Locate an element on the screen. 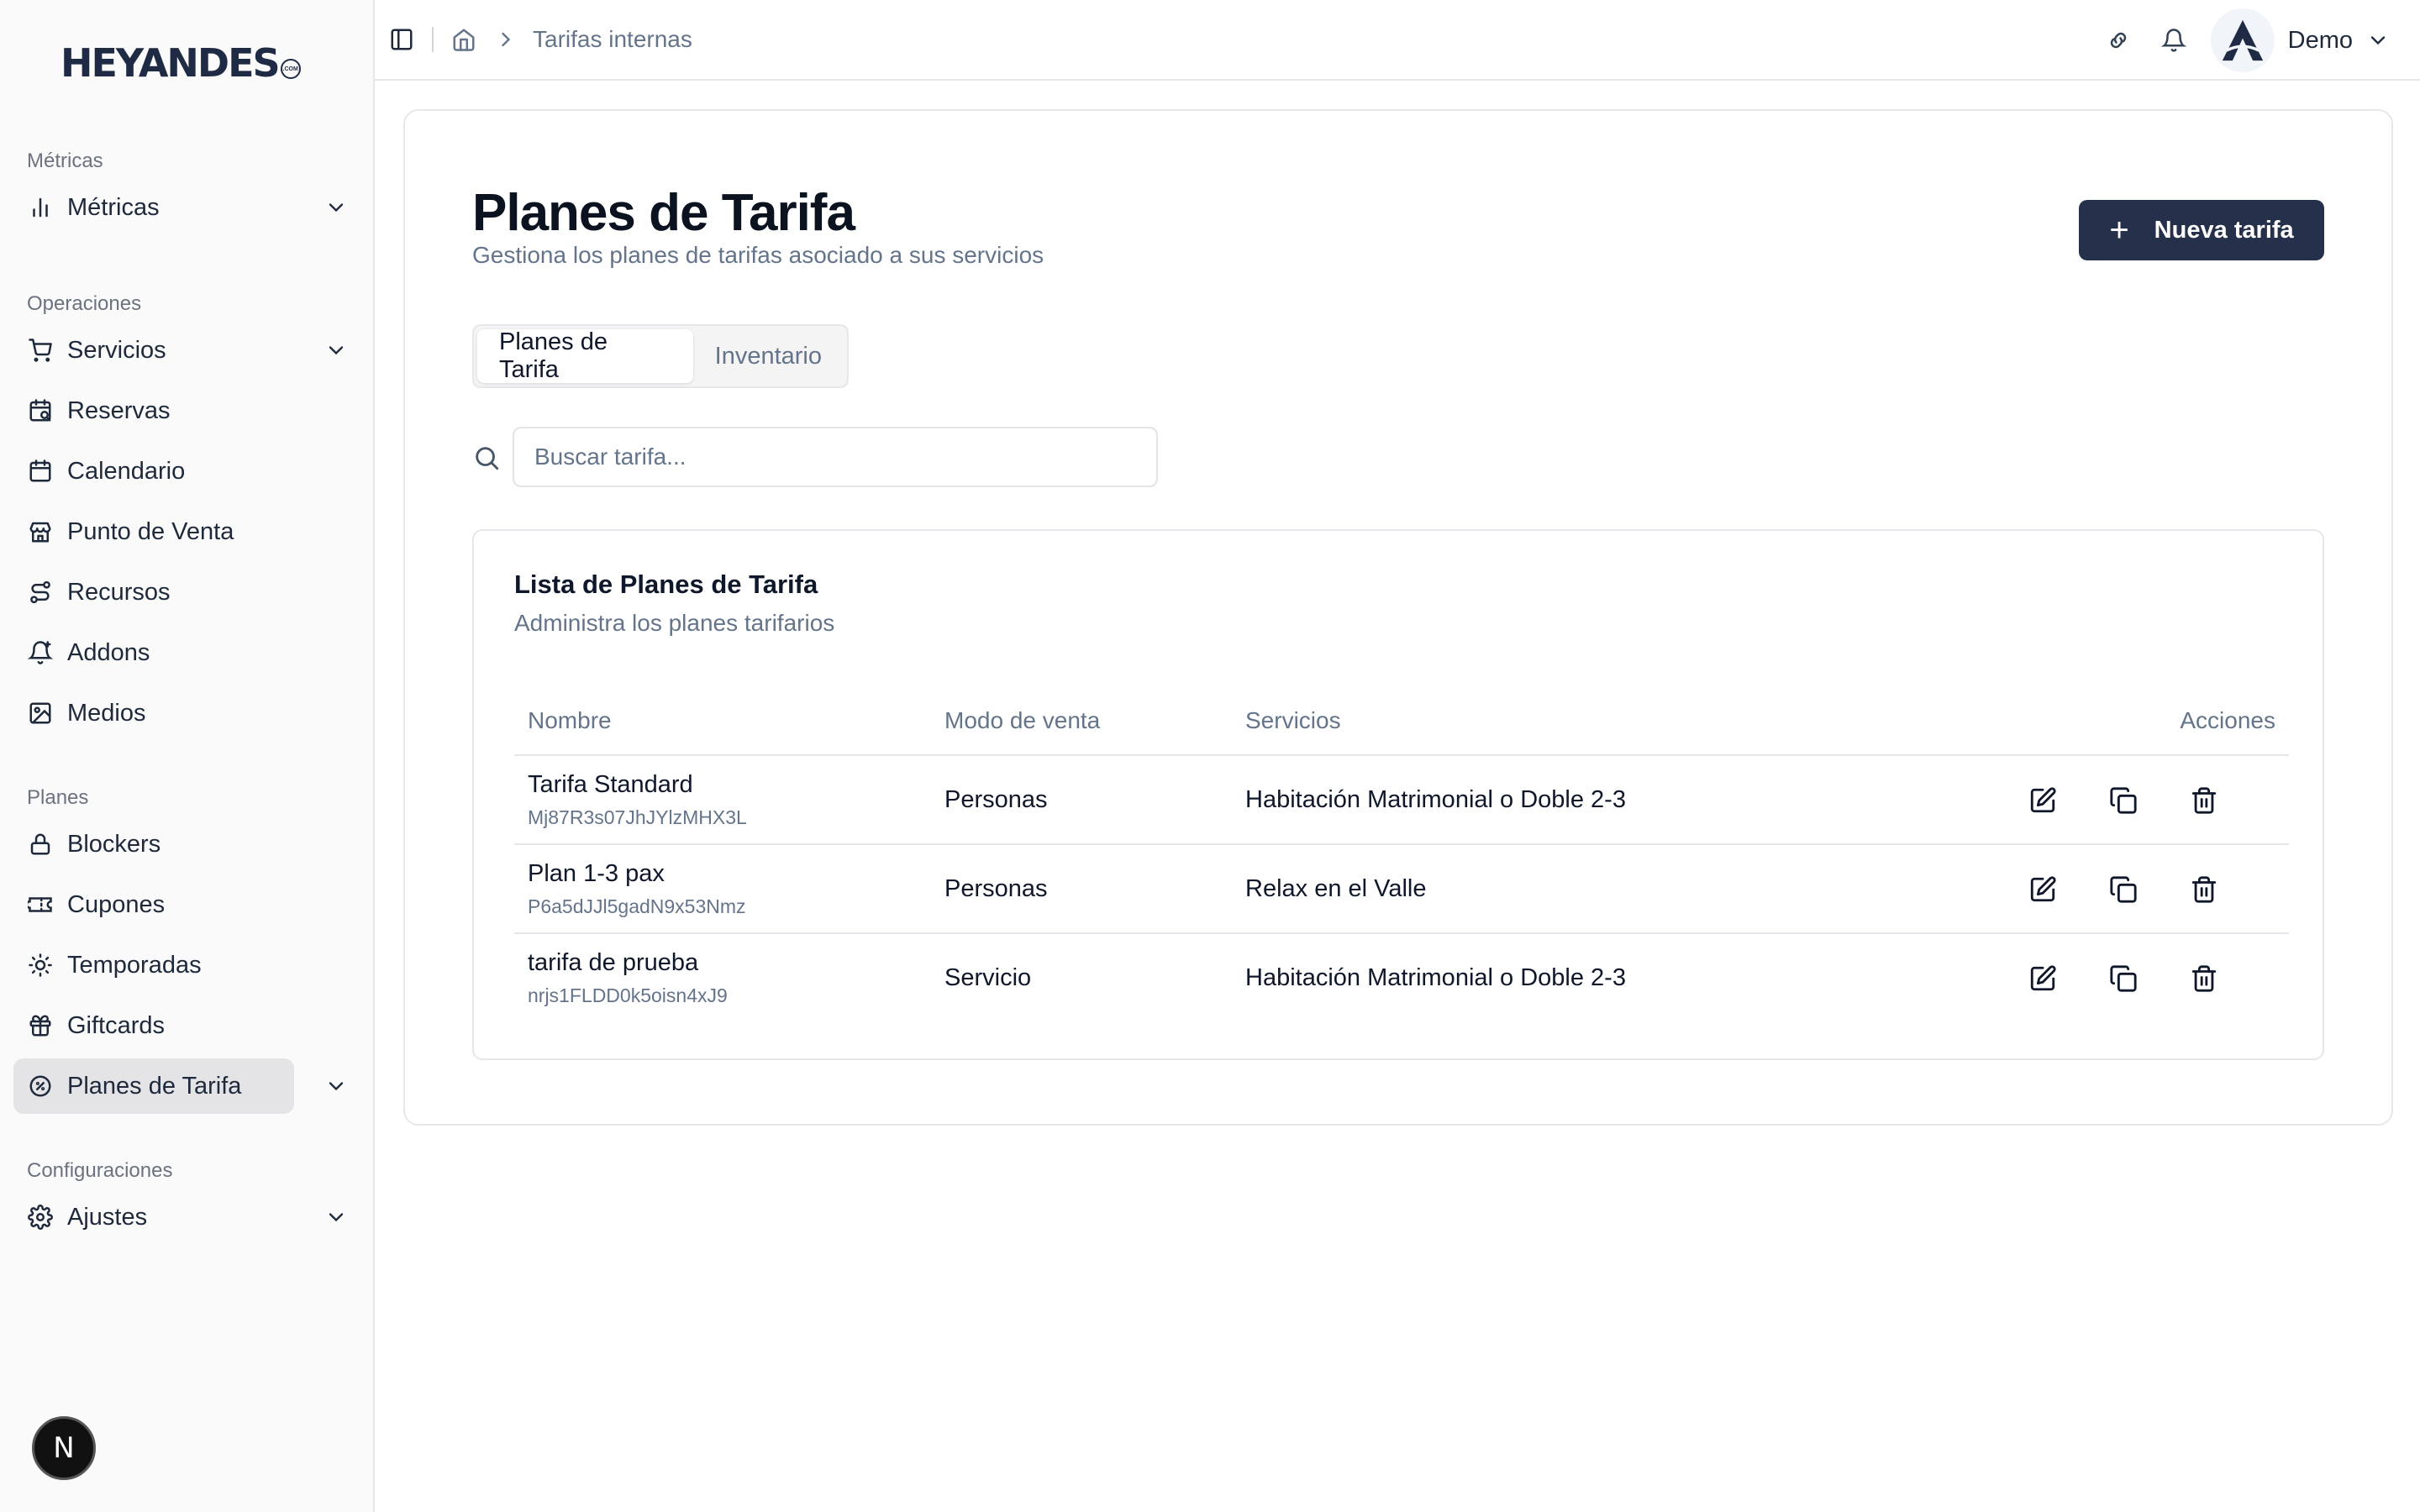 The width and height of the screenshot is (2420, 1512). rate-id: Mj87R3s07JhJYlzMHX3L is located at coordinates (637, 817).